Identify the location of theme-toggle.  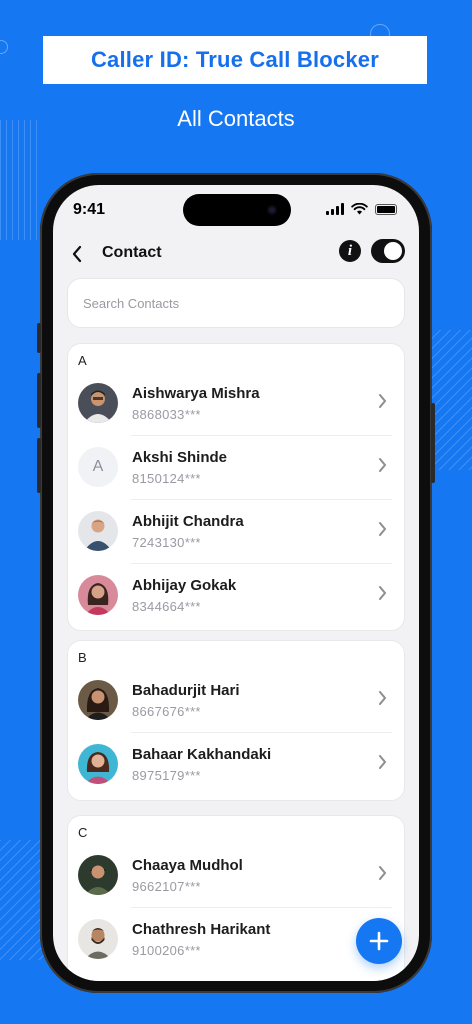
(388, 251).